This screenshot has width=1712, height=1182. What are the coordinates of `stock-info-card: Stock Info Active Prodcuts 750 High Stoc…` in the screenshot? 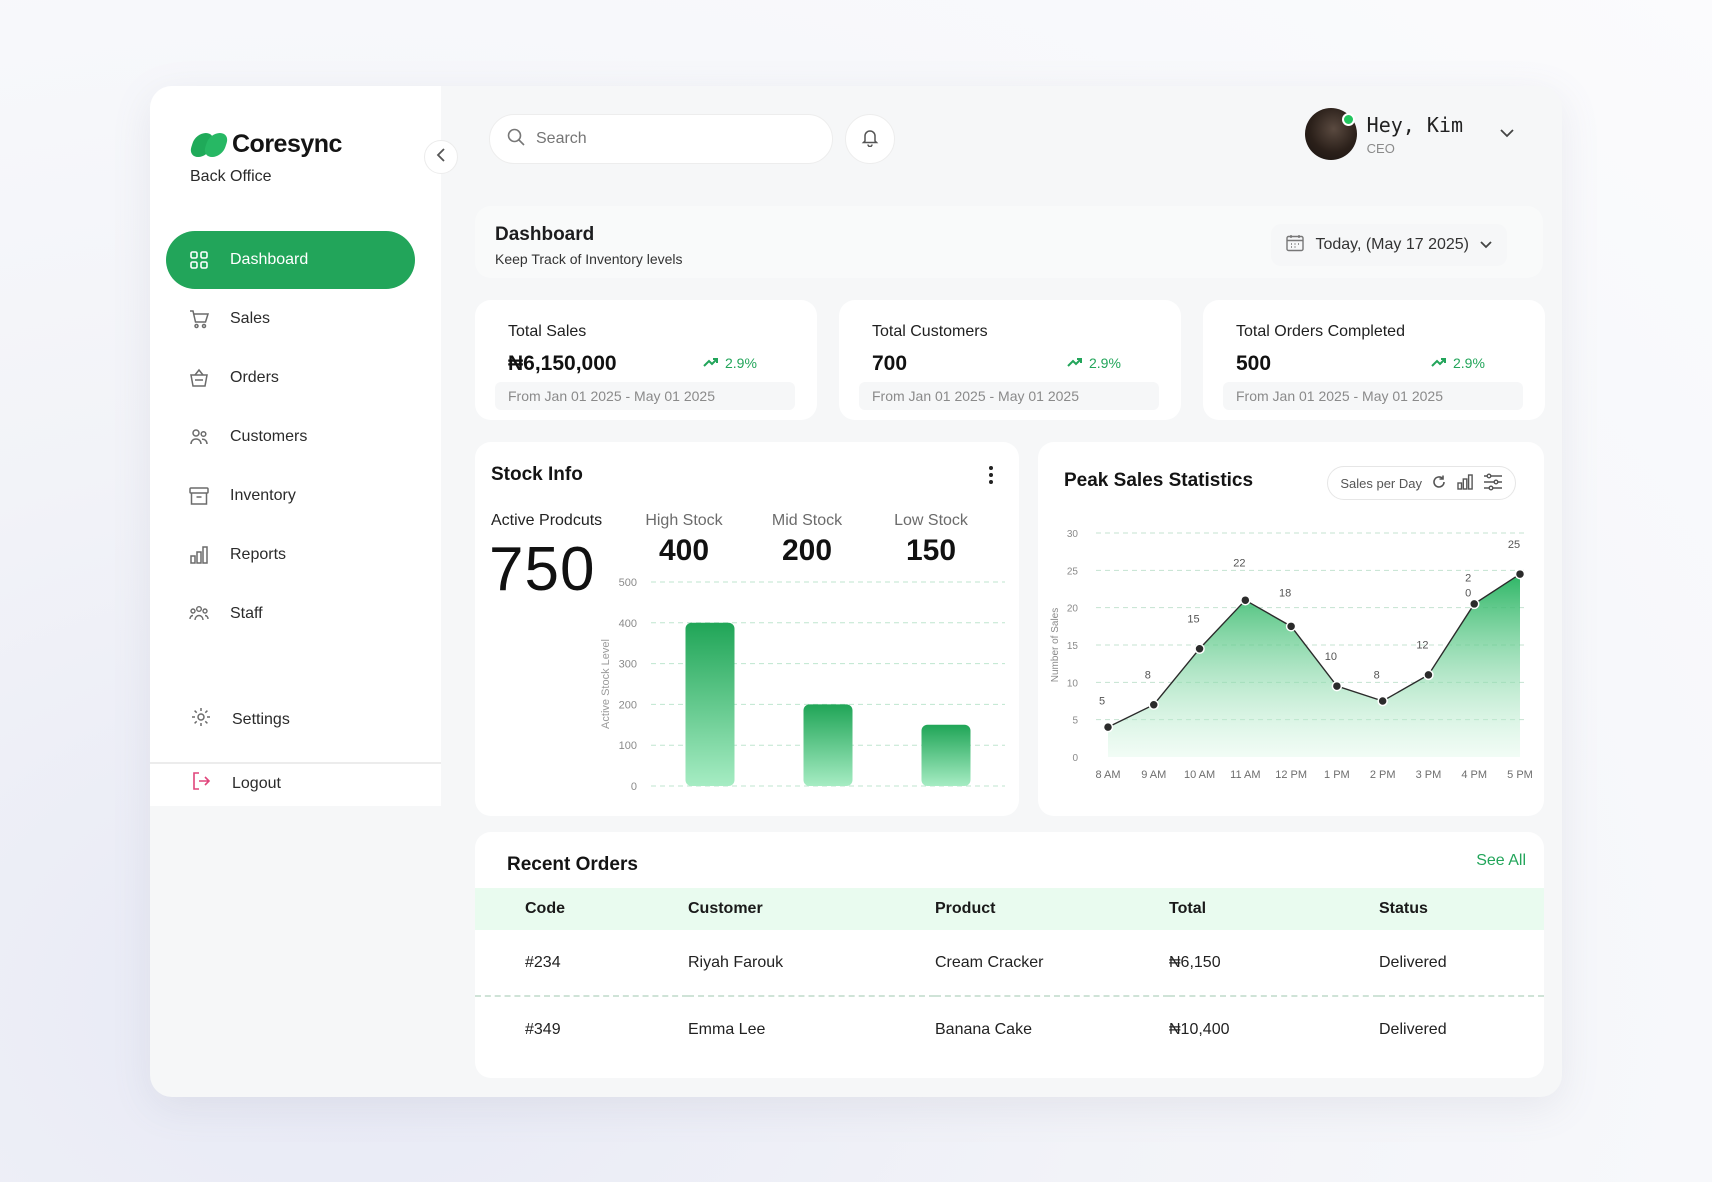 It's located at (747, 629).